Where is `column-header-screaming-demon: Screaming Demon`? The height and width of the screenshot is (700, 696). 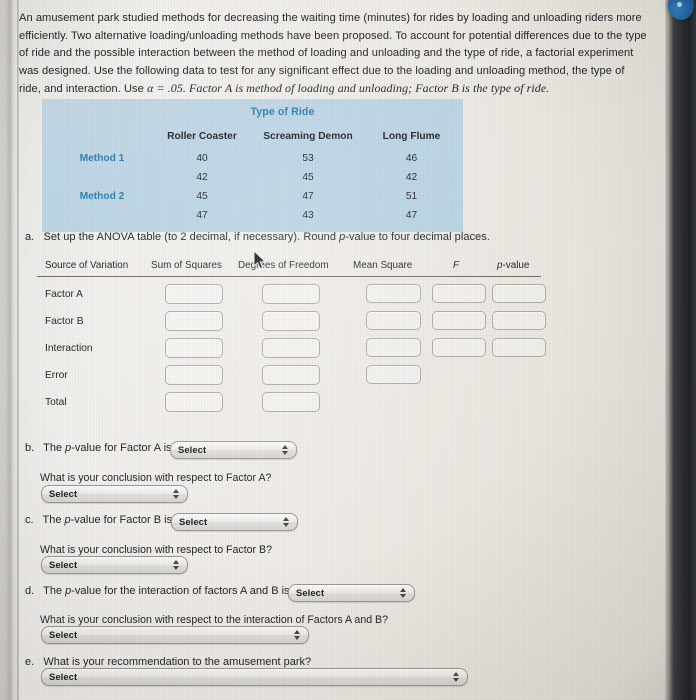 column-header-screaming-demon: Screaming Demon is located at coordinates (308, 136).